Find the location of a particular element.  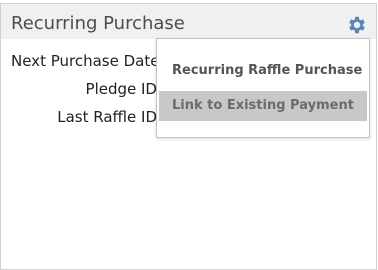

menu-item-recurring-raffle-purchase: Recurring Raffle Purchase is located at coordinates (263, 71).